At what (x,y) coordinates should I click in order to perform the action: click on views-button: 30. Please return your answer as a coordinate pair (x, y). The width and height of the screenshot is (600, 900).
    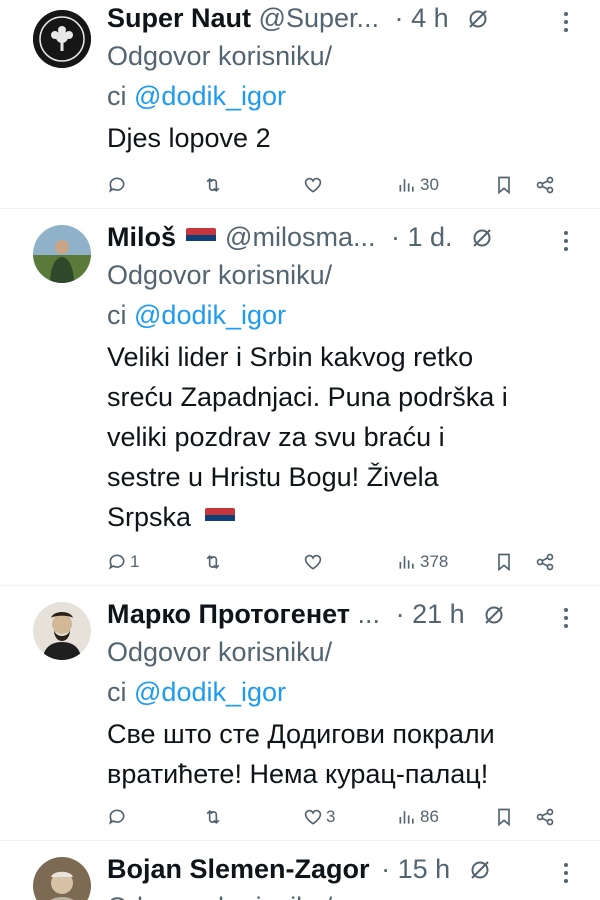
    Looking at the image, I should click on (418, 185).